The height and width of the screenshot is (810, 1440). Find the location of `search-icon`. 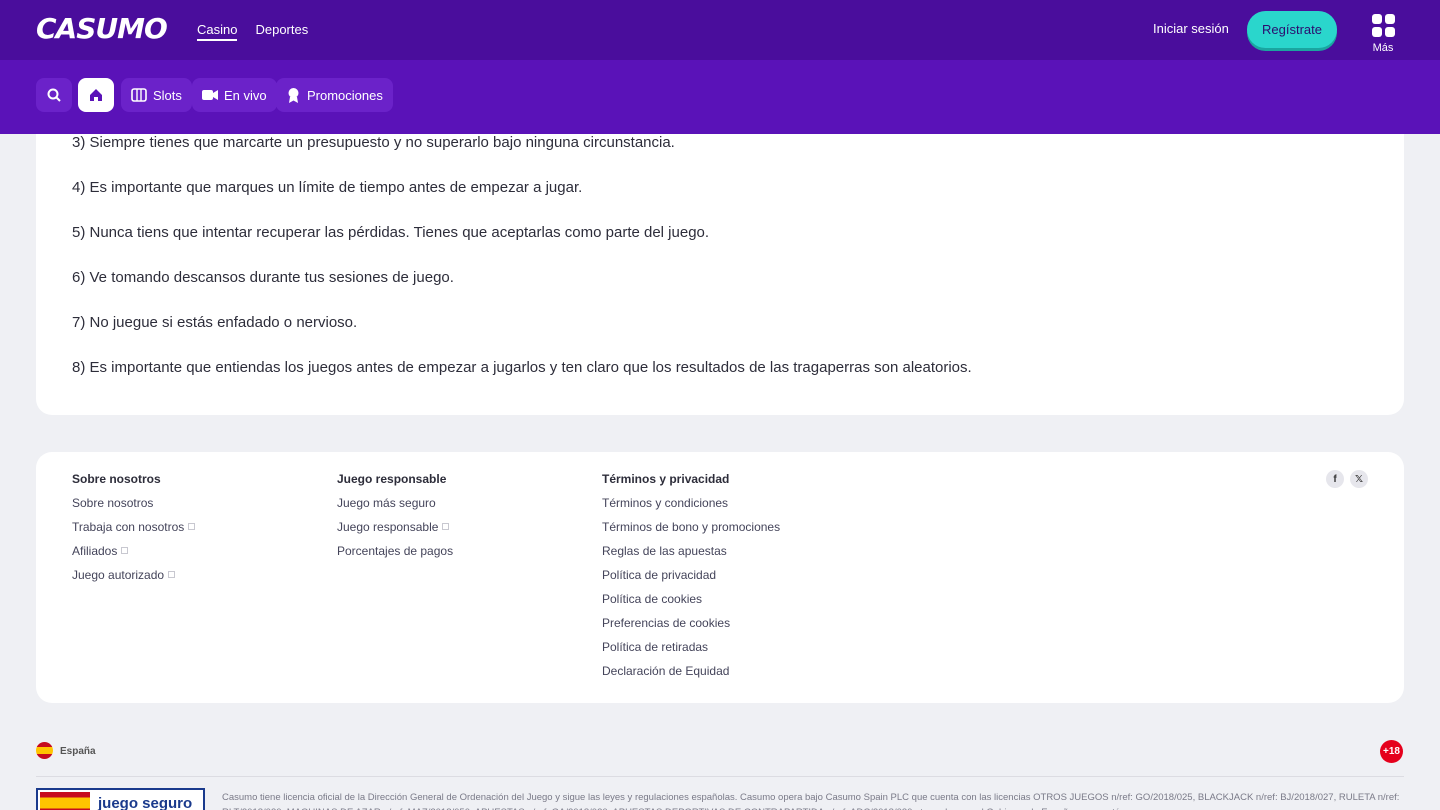

search-icon is located at coordinates (54, 95).